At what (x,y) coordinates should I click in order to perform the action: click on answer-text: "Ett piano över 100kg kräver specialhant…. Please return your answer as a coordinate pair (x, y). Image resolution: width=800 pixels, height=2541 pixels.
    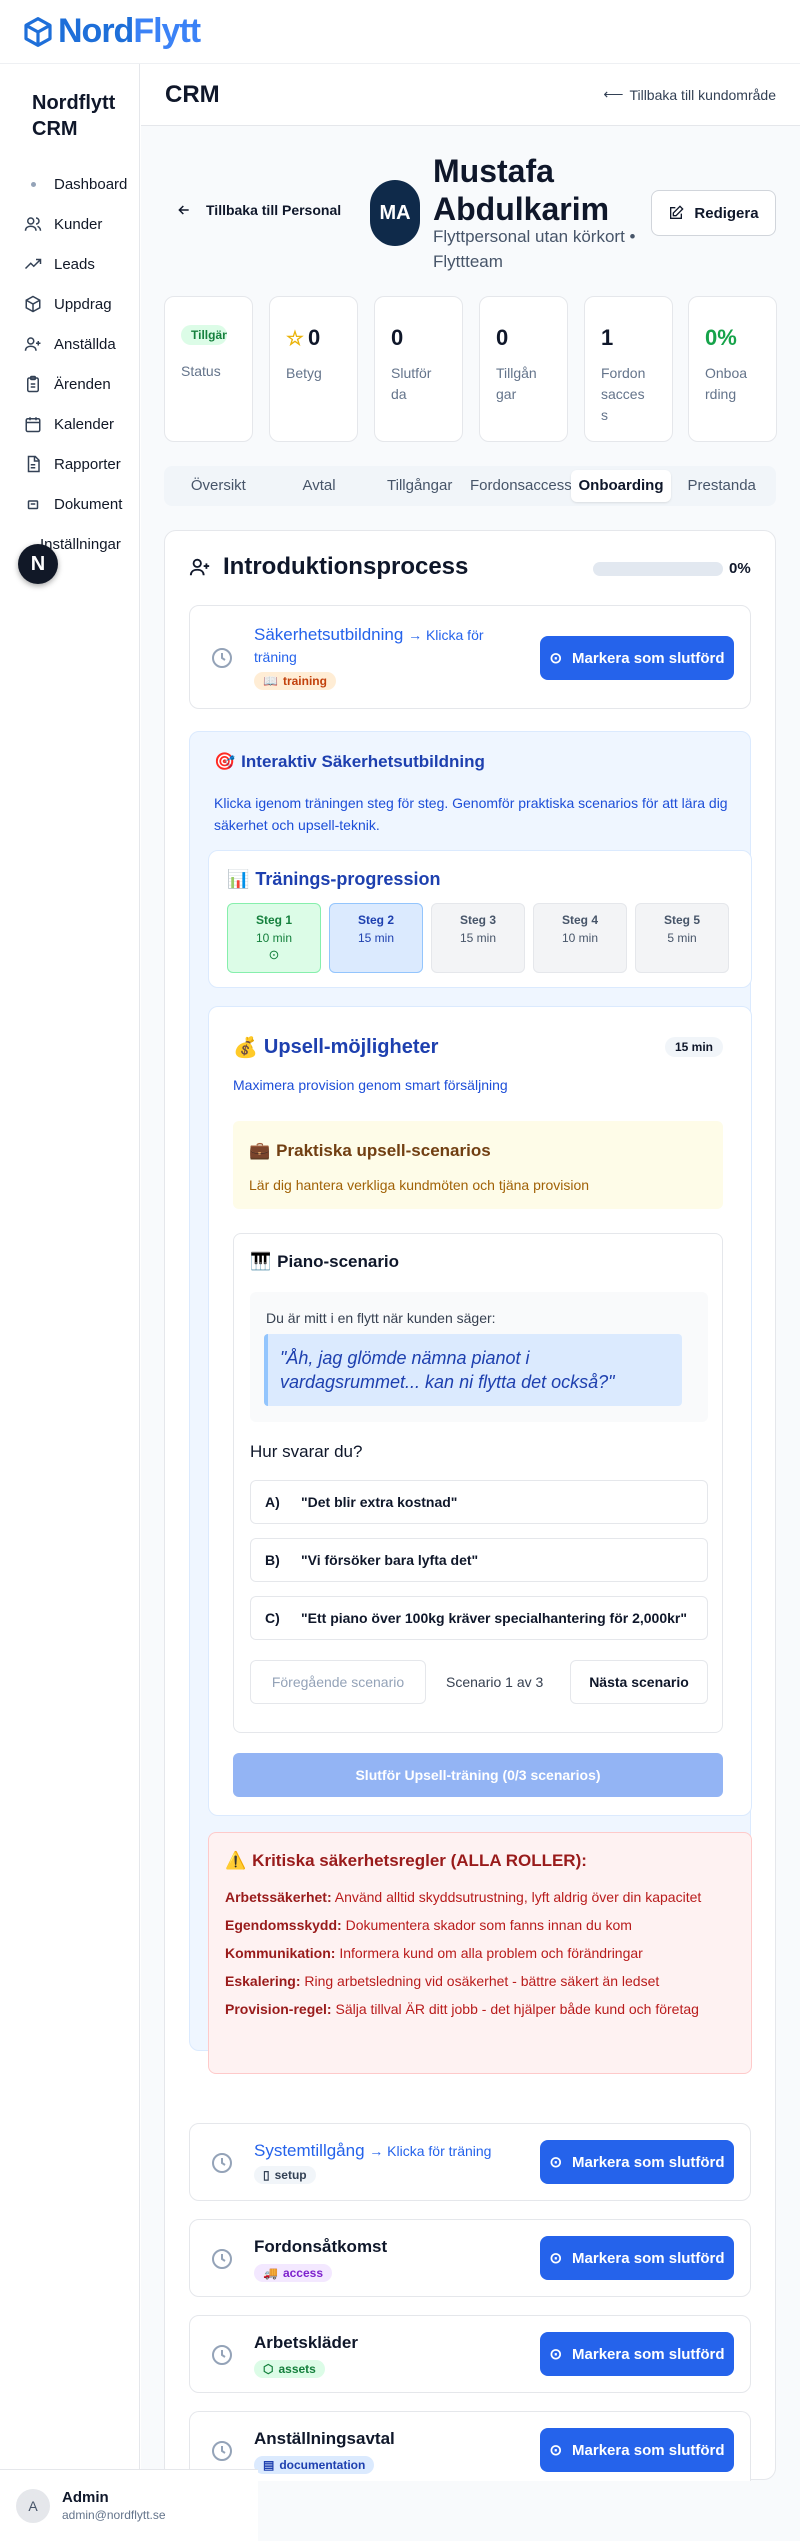
    Looking at the image, I should click on (494, 1618).